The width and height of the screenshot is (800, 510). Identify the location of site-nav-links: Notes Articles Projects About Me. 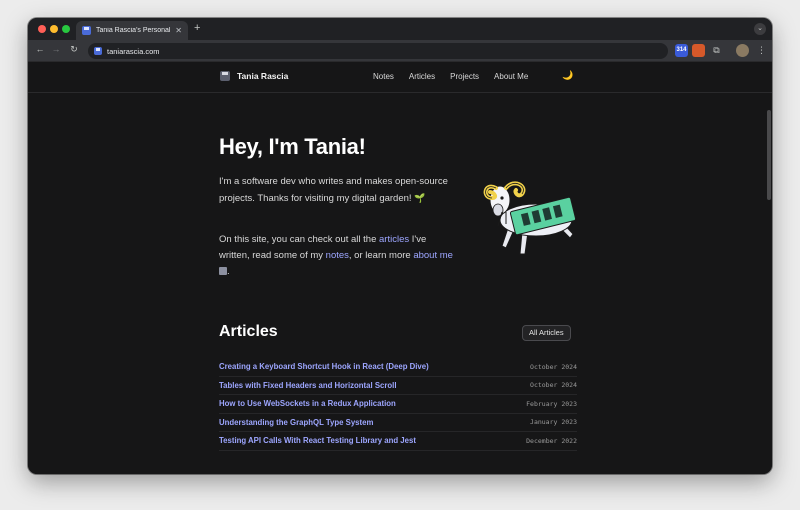
(450, 76).